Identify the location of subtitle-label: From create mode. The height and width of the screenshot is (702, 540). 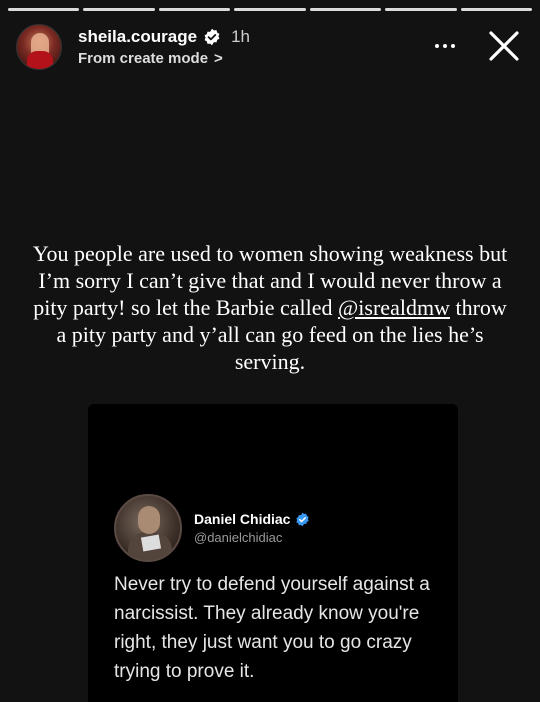
(143, 58).